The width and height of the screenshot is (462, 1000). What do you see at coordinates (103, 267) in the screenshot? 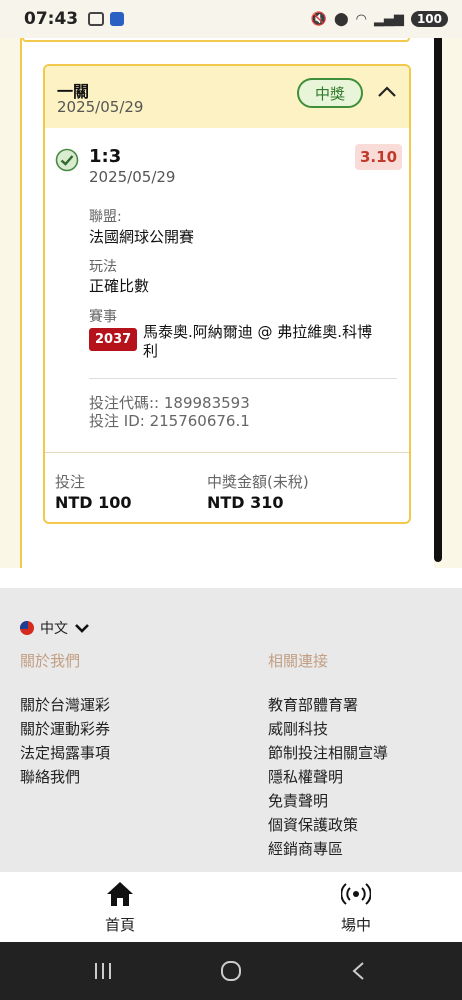
I see `market-label: 玩法` at bounding box center [103, 267].